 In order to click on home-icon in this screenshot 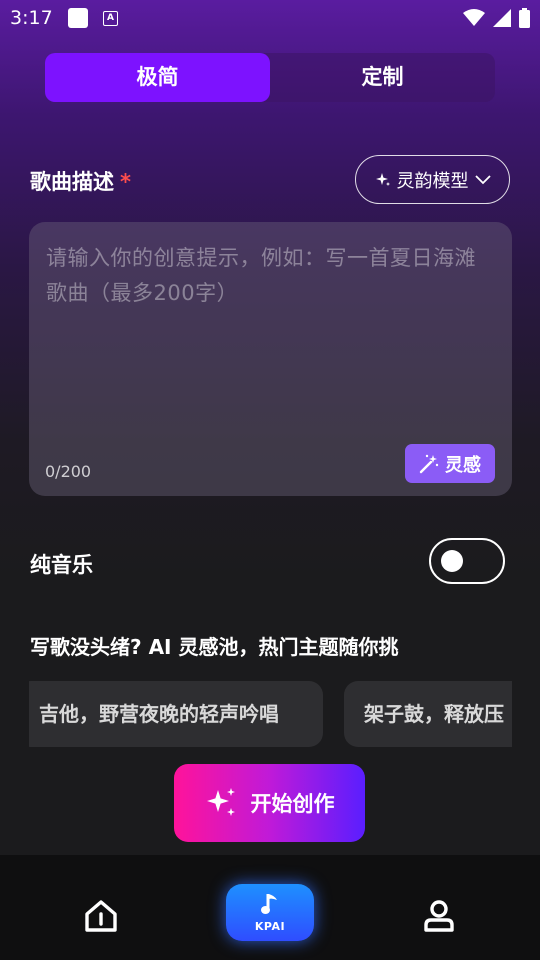, I will do `click(101, 916)`.